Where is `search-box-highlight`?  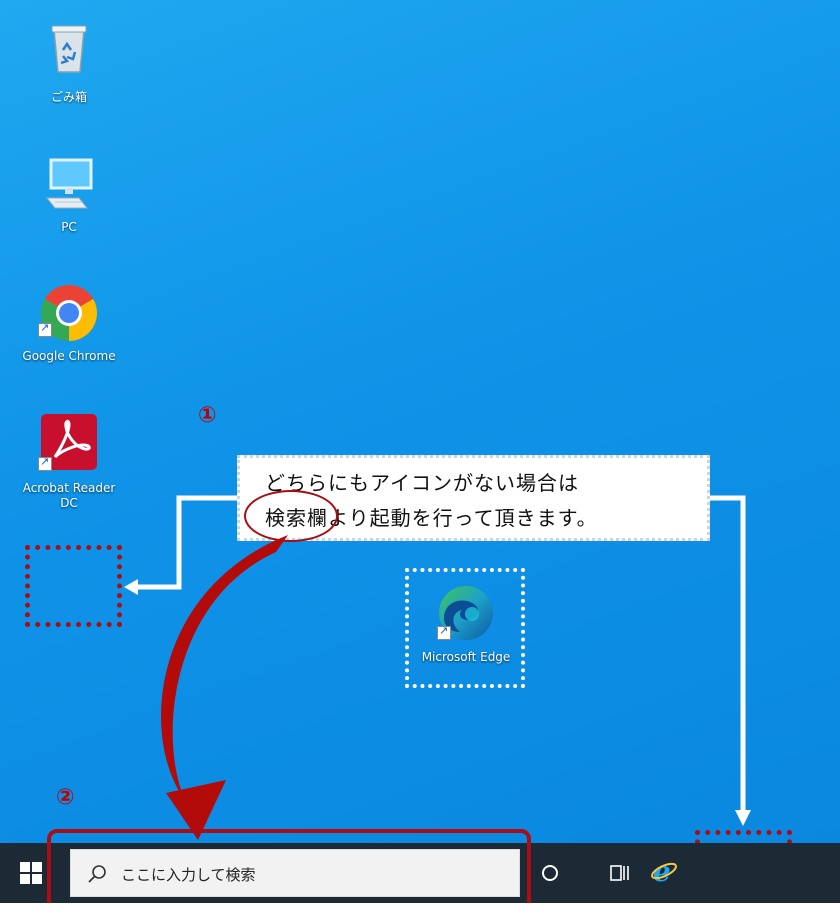 search-box-highlight is located at coordinates (289, 870).